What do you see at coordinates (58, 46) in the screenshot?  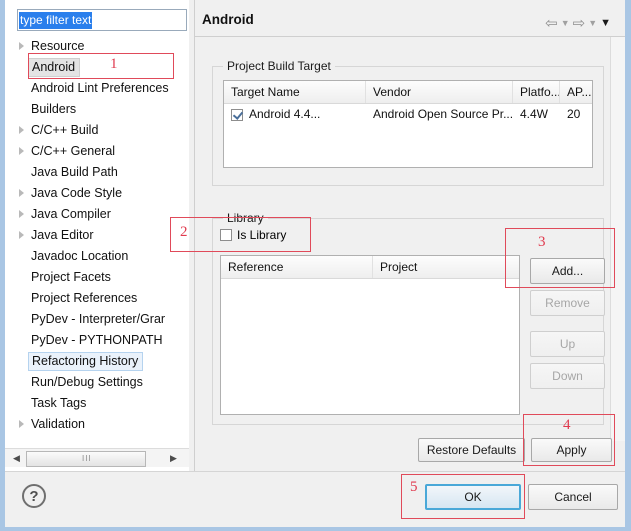 I see `tree-item-label: Resource` at bounding box center [58, 46].